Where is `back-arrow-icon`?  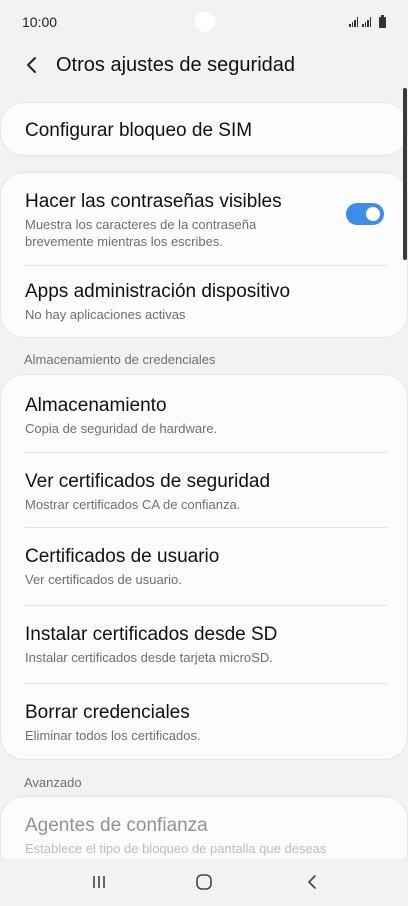 back-arrow-icon is located at coordinates (32, 65).